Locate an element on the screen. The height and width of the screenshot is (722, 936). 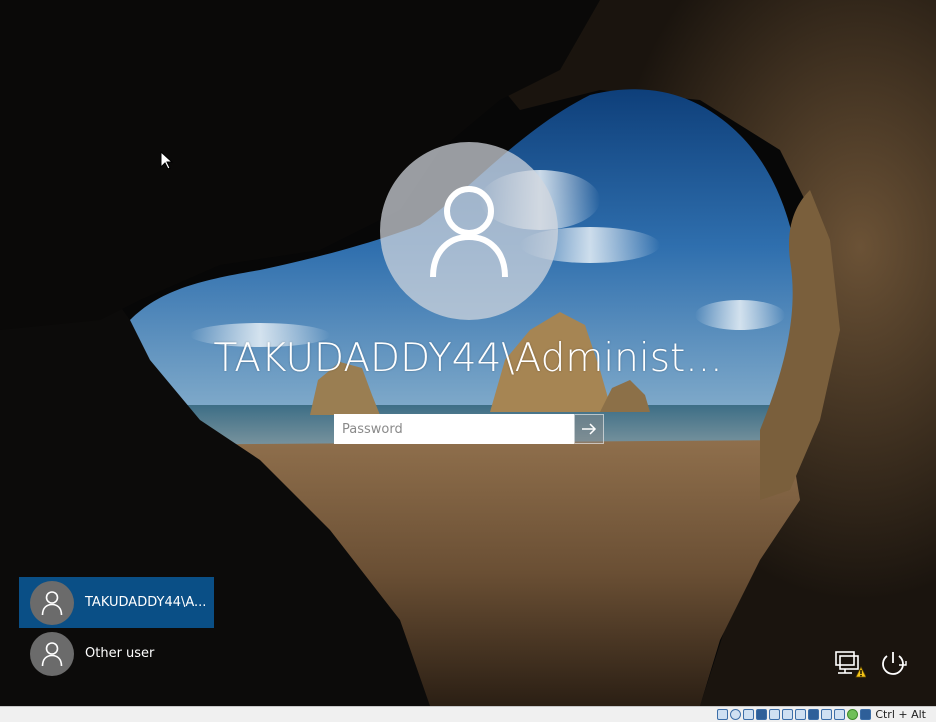
mouse-integration-icon is located at coordinates (853, 714).